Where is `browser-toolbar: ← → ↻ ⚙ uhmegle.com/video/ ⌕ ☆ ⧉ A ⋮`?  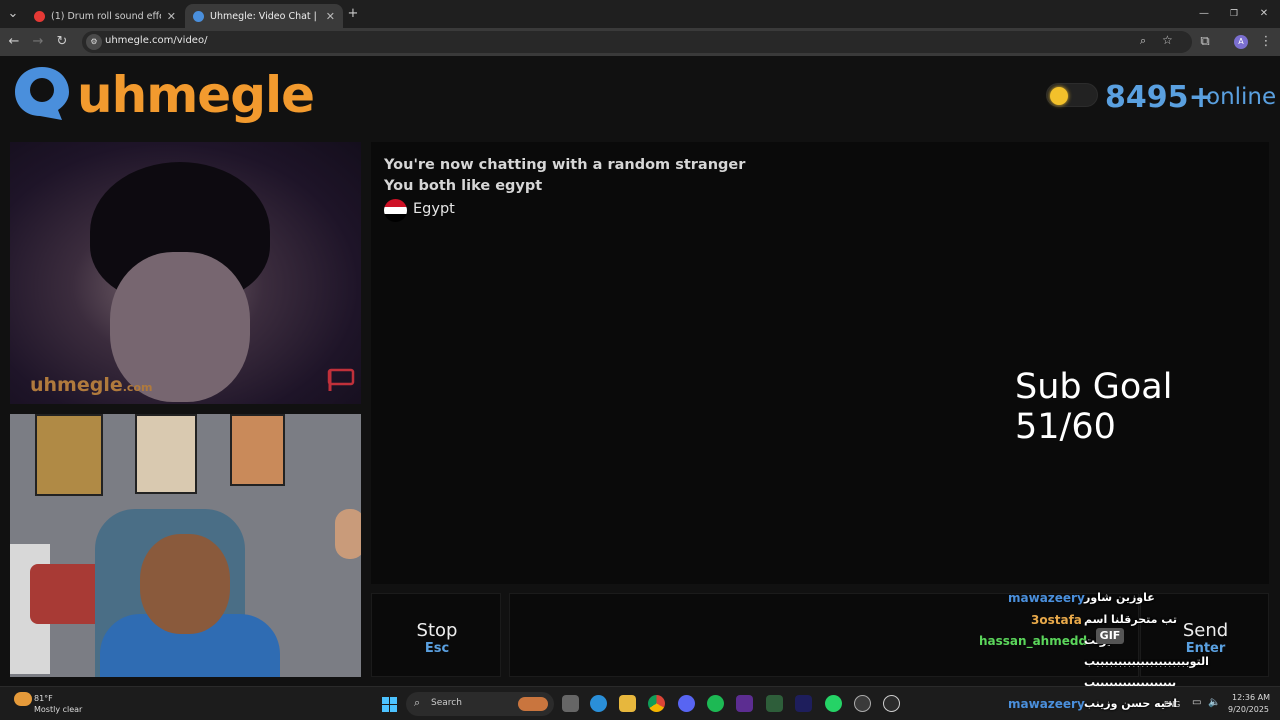 browser-toolbar: ← → ↻ ⚙ uhmegle.com/video/ ⌕ ☆ ⧉ A ⋮ is located at coordinates (640, 42).